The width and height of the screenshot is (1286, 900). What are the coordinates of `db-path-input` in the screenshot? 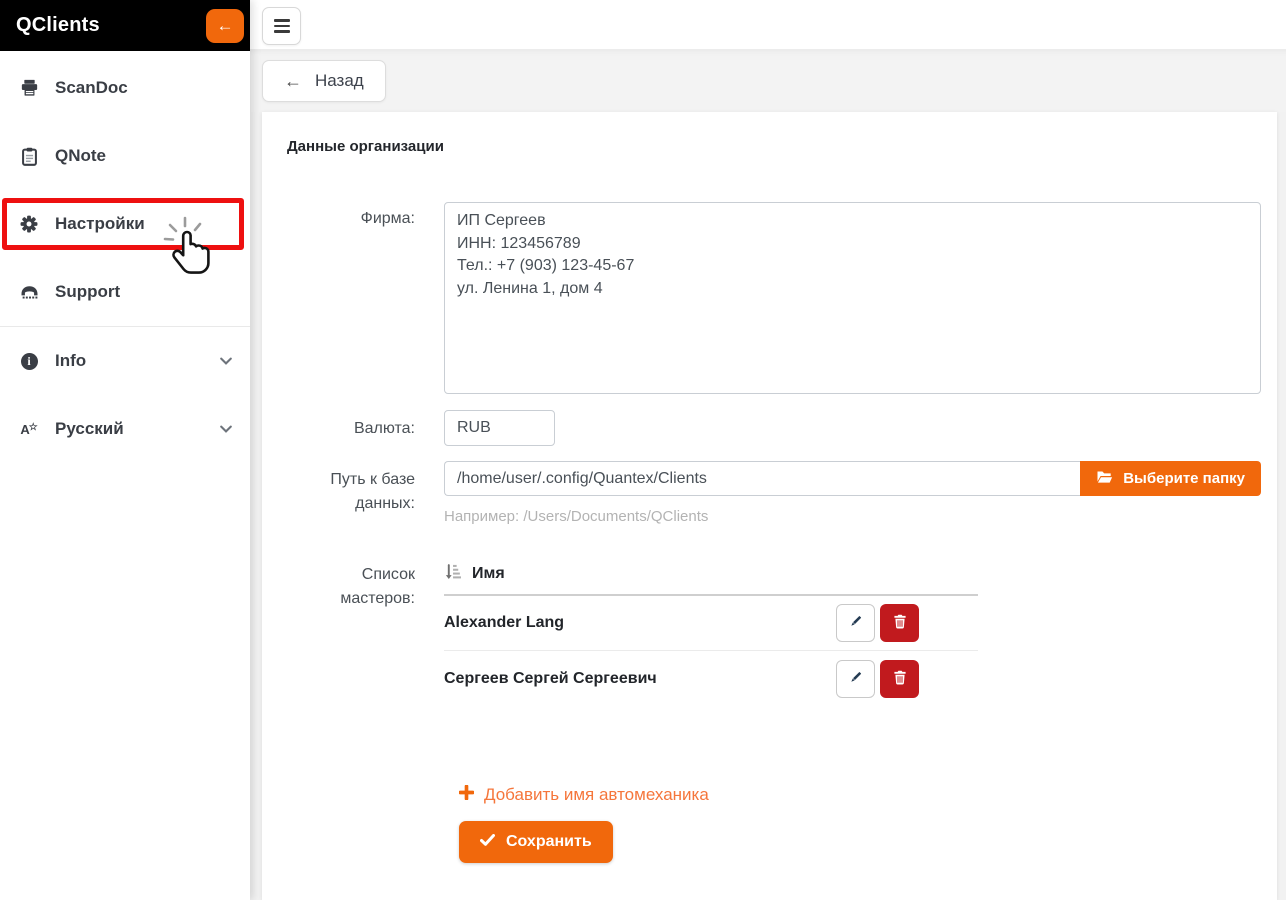 It's located at (762, 478).